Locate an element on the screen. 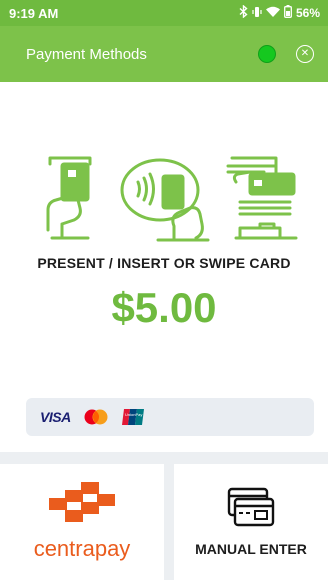 This screenshot has width=328, height=580. swipe-card-icon is located at coordinates (262, 198).